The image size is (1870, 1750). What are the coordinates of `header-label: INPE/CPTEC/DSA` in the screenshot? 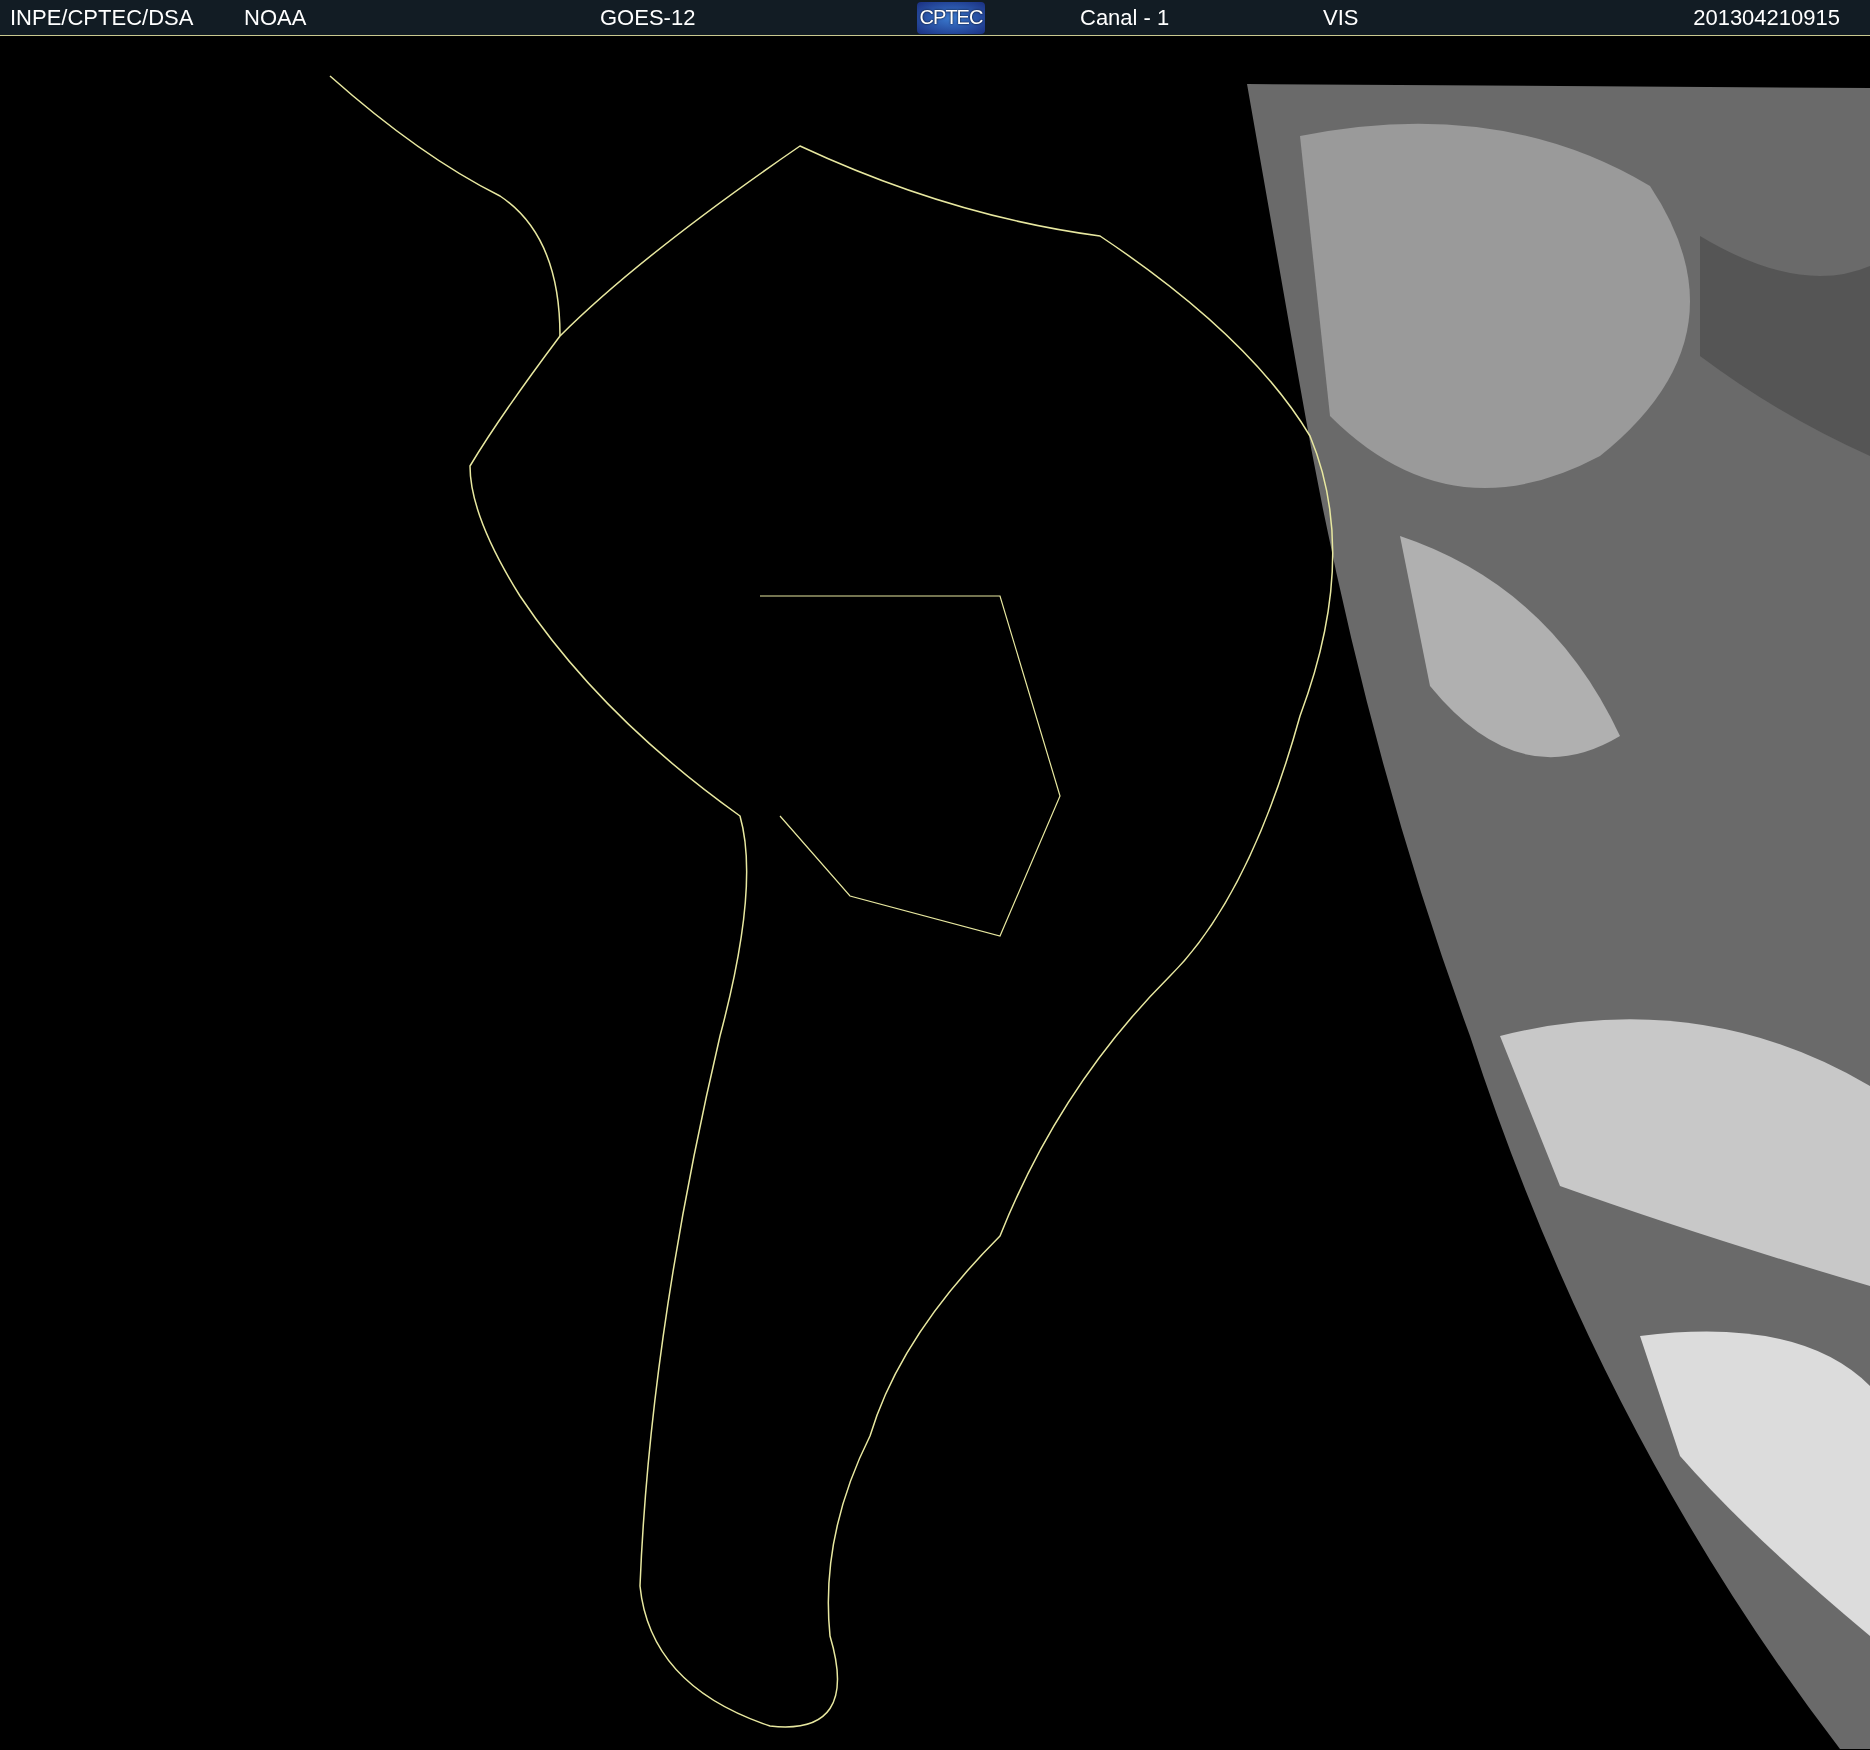 It's located at (102, 18).